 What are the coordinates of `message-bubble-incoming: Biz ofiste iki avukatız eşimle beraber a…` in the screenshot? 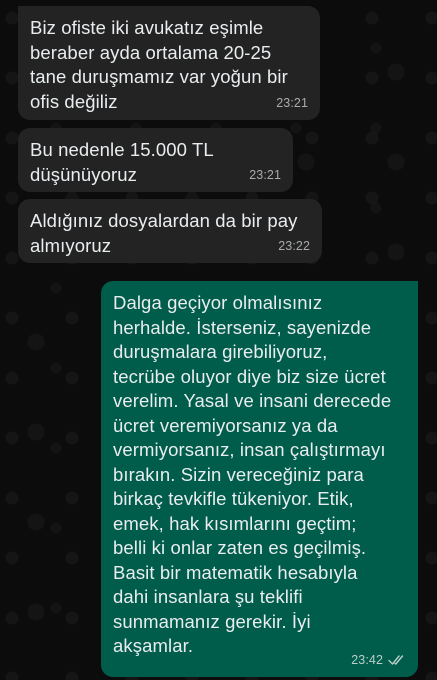 It's located at (169, 63).